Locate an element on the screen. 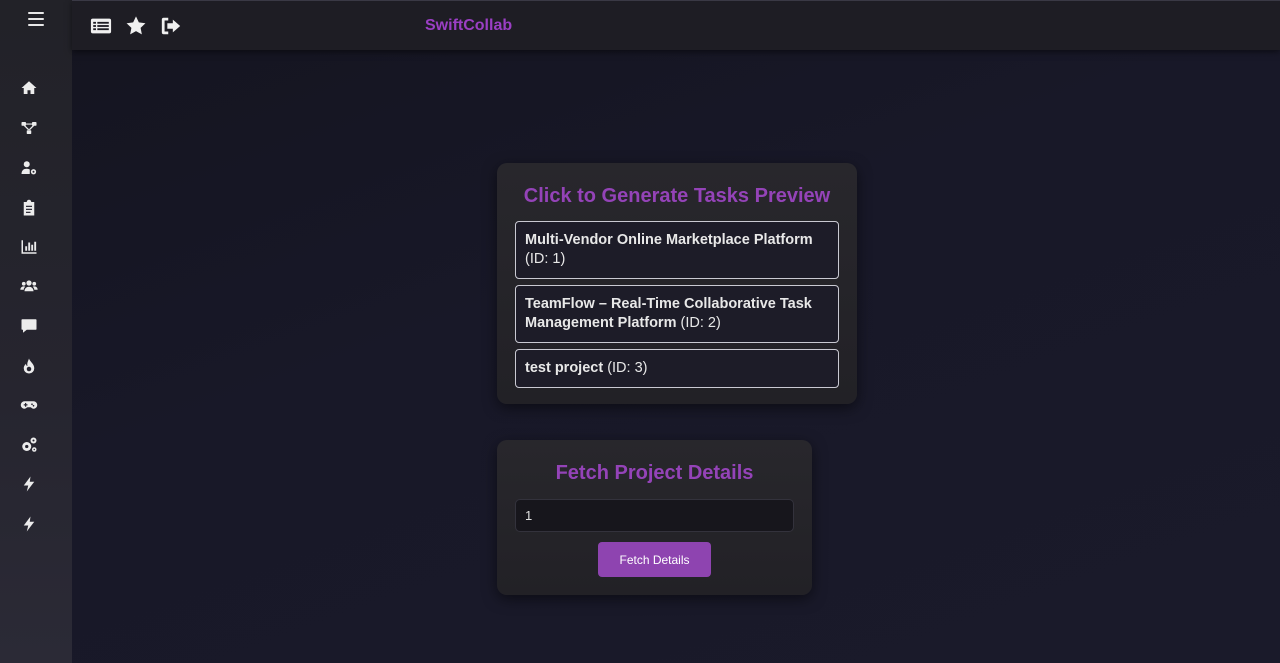  clipboard-icon is located at coordinates (29, 208).